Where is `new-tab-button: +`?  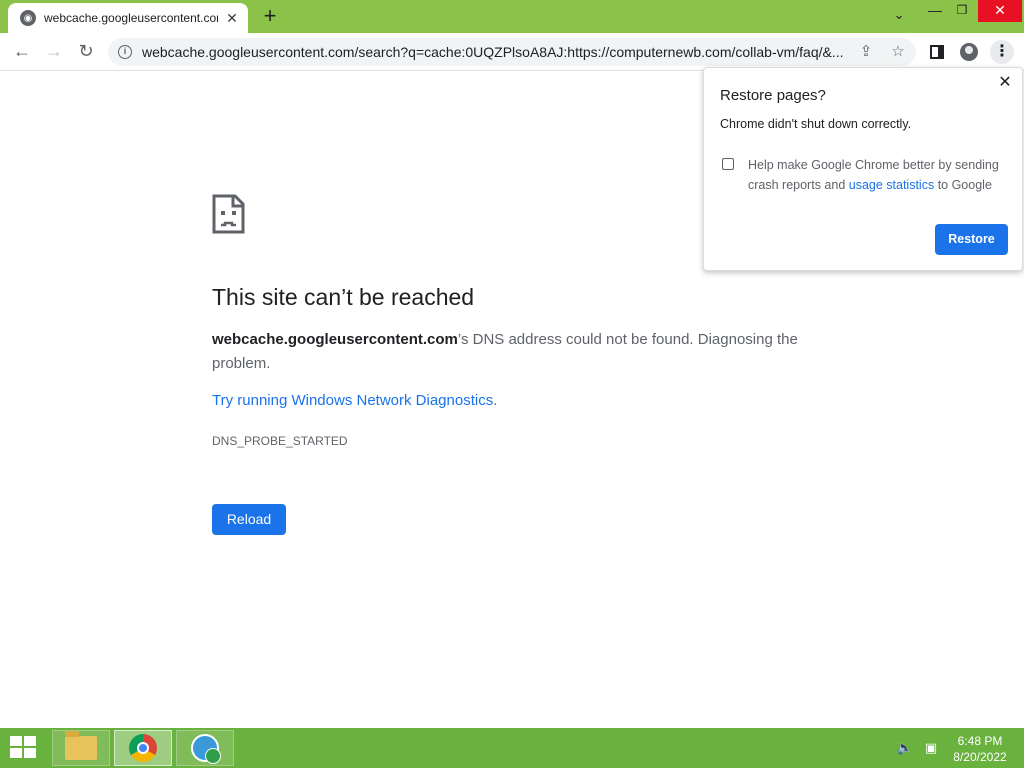
new-tab-button: + is located at coordinates (270, 17).